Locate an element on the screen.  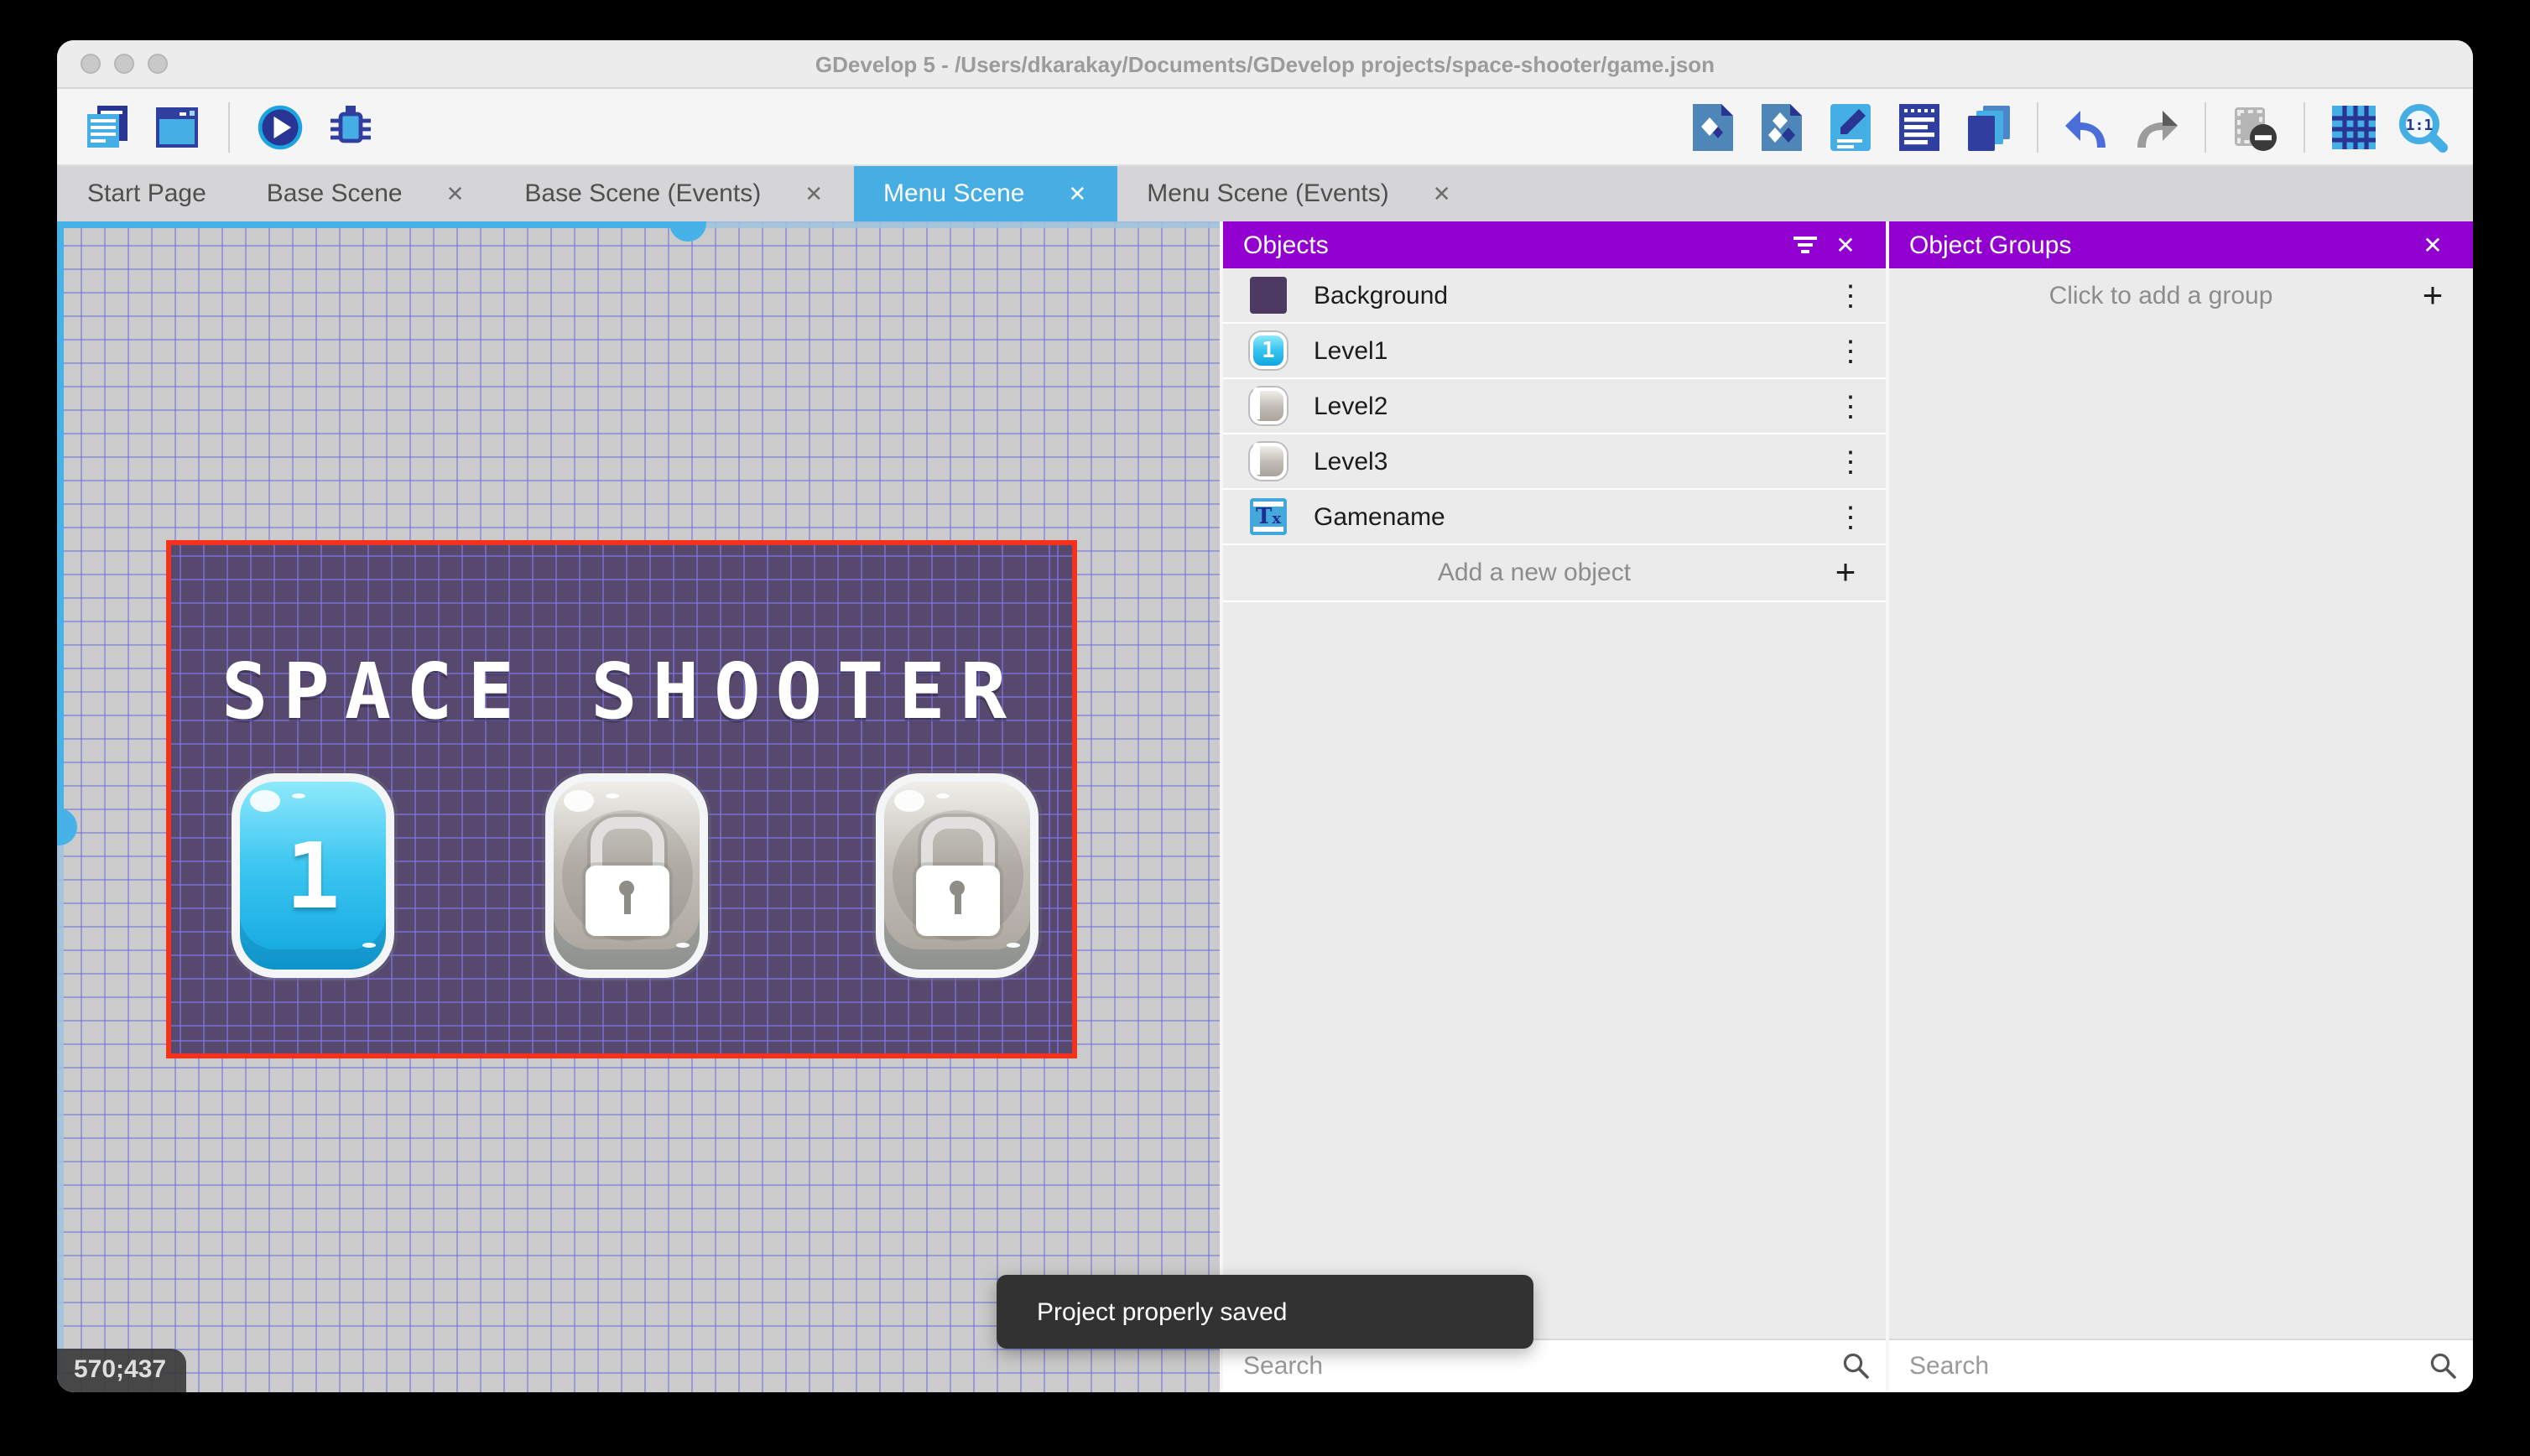
toolbar-right-group: 1:1 is located at coordinates (2067, 126).